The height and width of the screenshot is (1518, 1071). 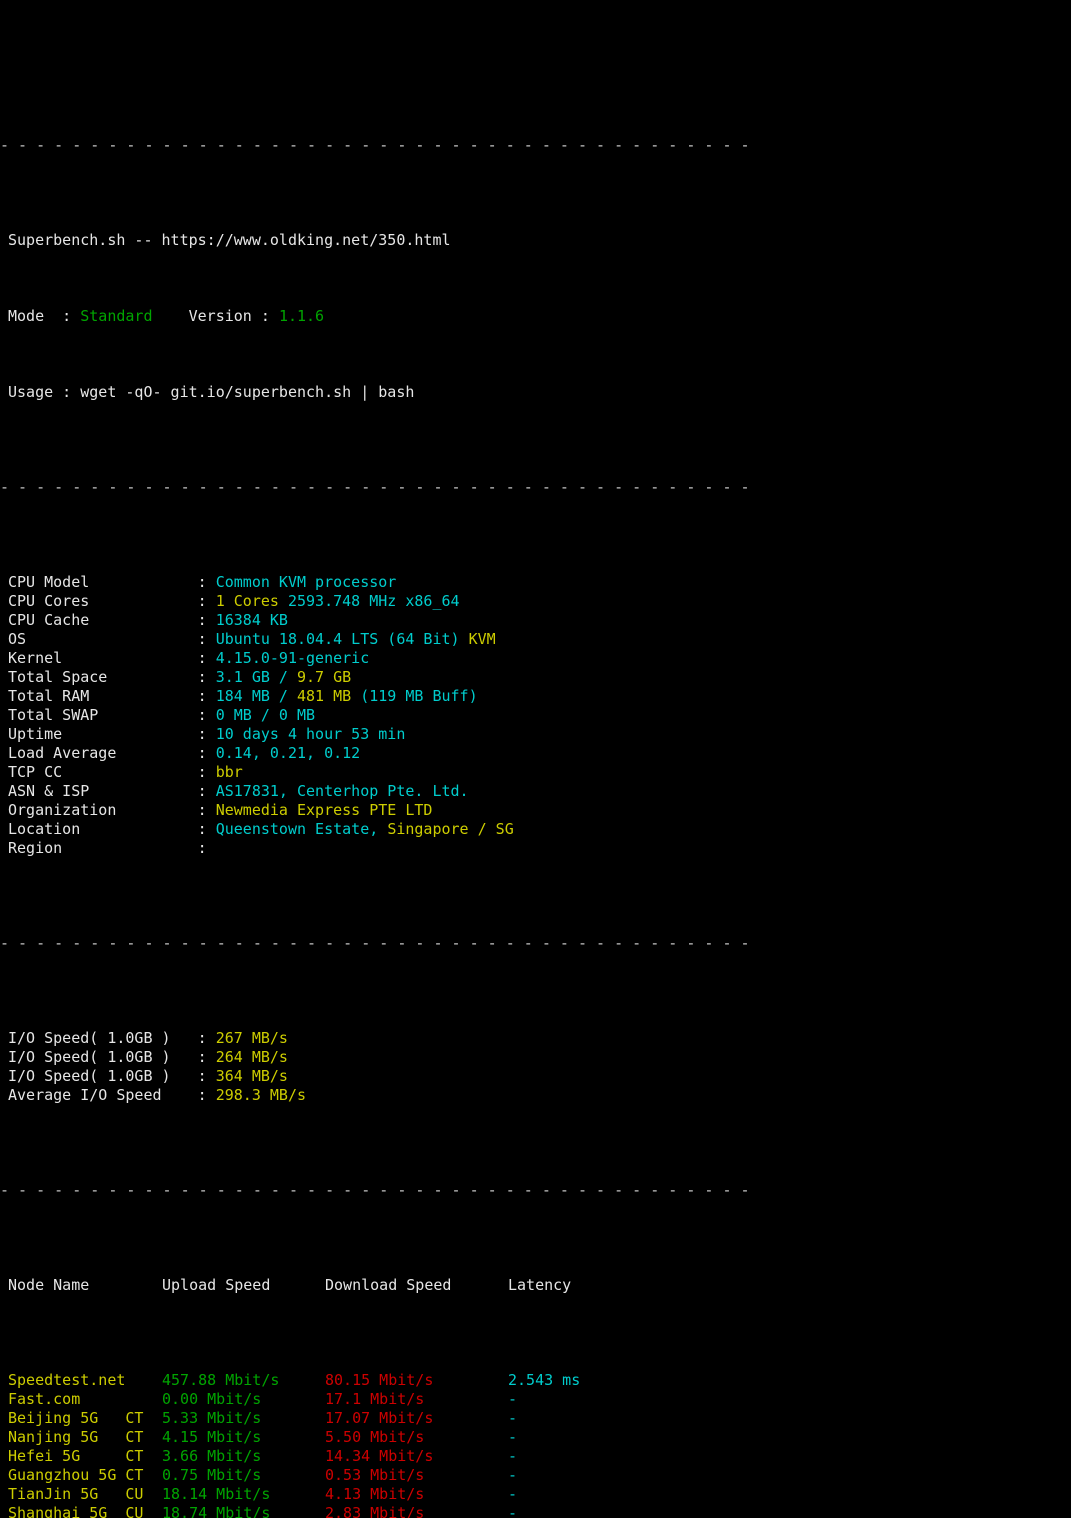 What do you see at coordinates (116, 316) in the screenshot?
I see `mode-value: Standard` at bounding box center [116, 316].